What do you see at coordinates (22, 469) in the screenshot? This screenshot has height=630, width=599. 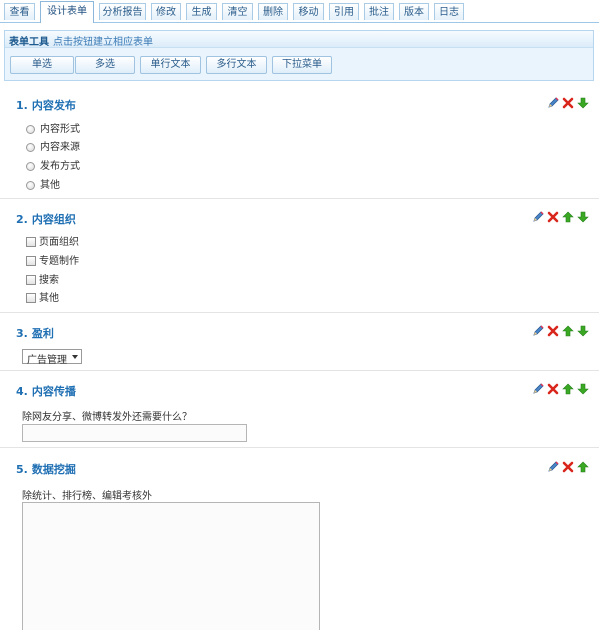 I see `question-number: 5.` at bounding box center [22, 469].